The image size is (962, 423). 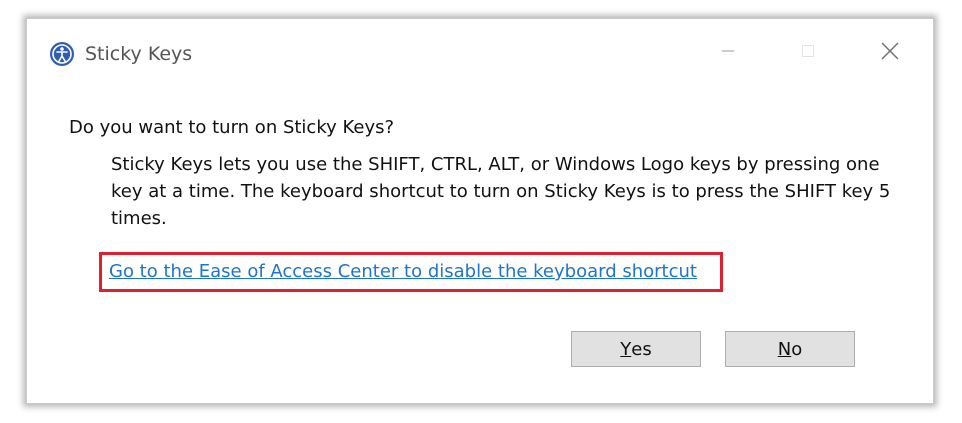 What do you see at coordinates (480, 52) in the screenshot?
I see `title-bar: Sticky Keys` at bounding box center [480, 52].